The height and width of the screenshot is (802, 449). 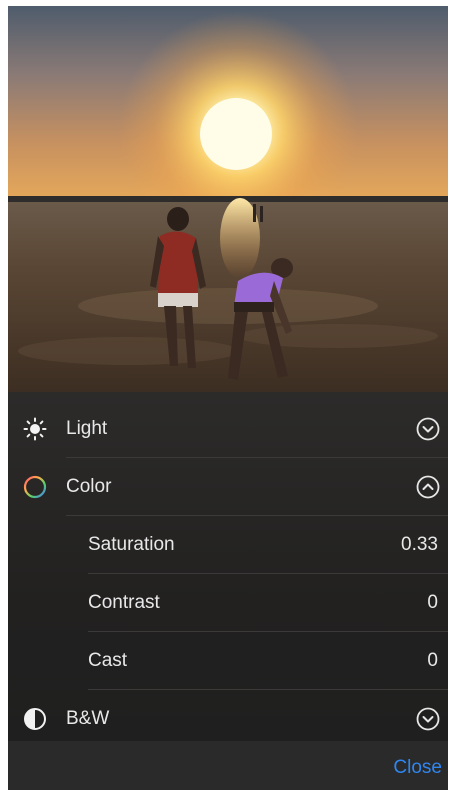 What do you see at coordinates (35, 487) in the screenshot?
I see `color-wheel-icon` at bounding box center [35, 487].